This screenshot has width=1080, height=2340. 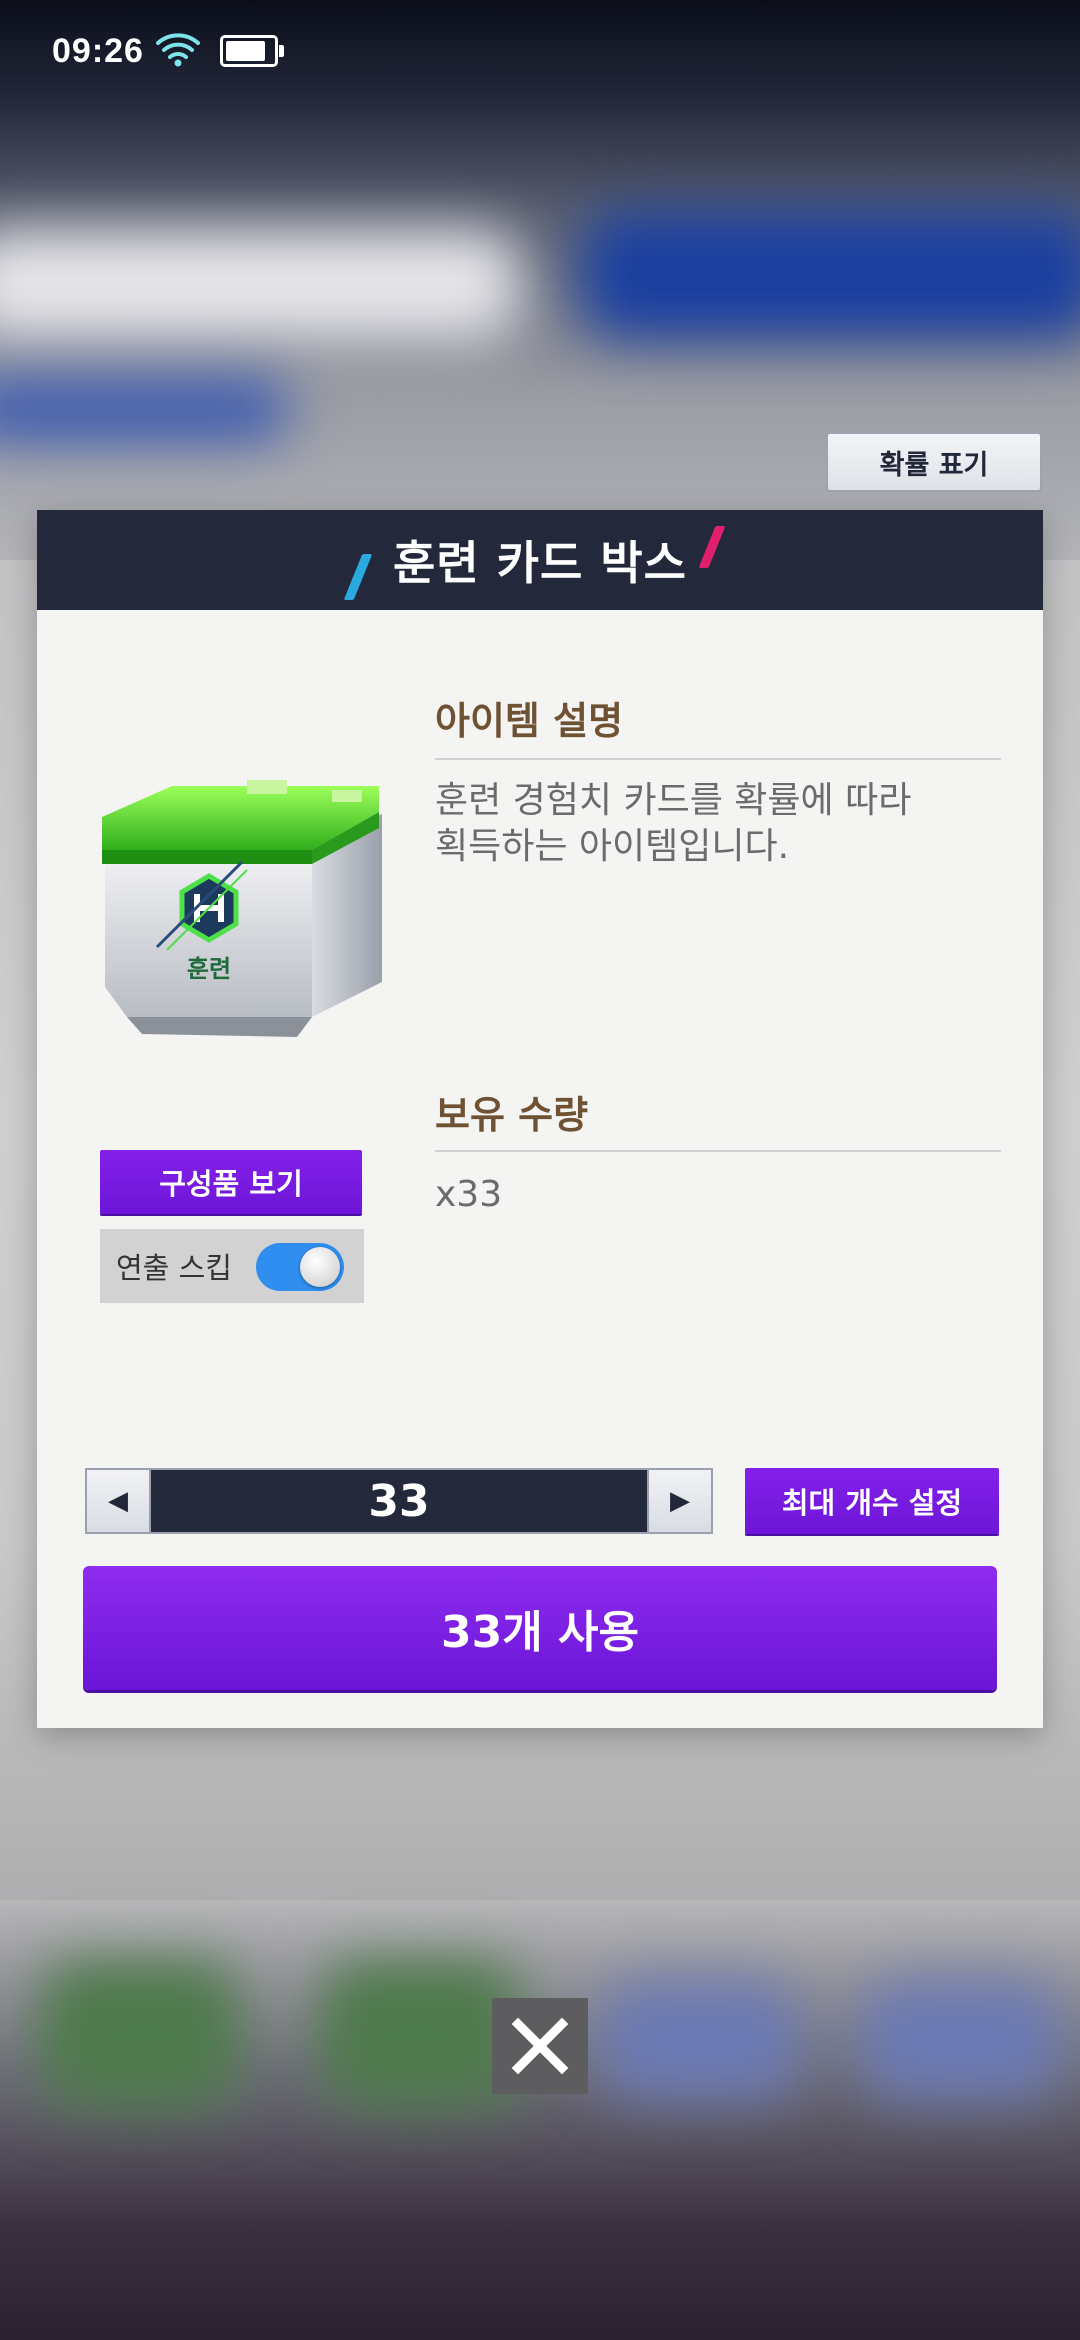 I want to click on arrow-left-icon: ◀, so click(x=118, y=1501).